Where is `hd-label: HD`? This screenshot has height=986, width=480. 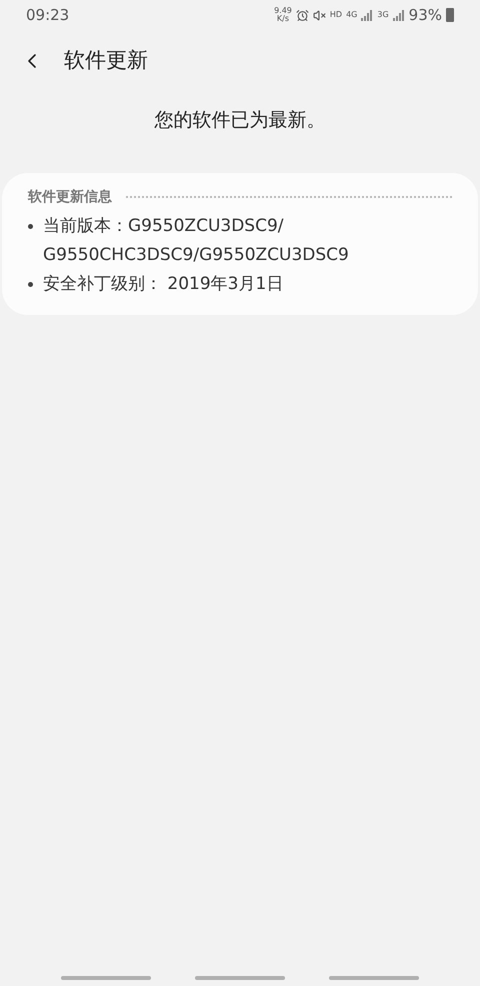 hd-label: HD is located at coordinates (336, 15).